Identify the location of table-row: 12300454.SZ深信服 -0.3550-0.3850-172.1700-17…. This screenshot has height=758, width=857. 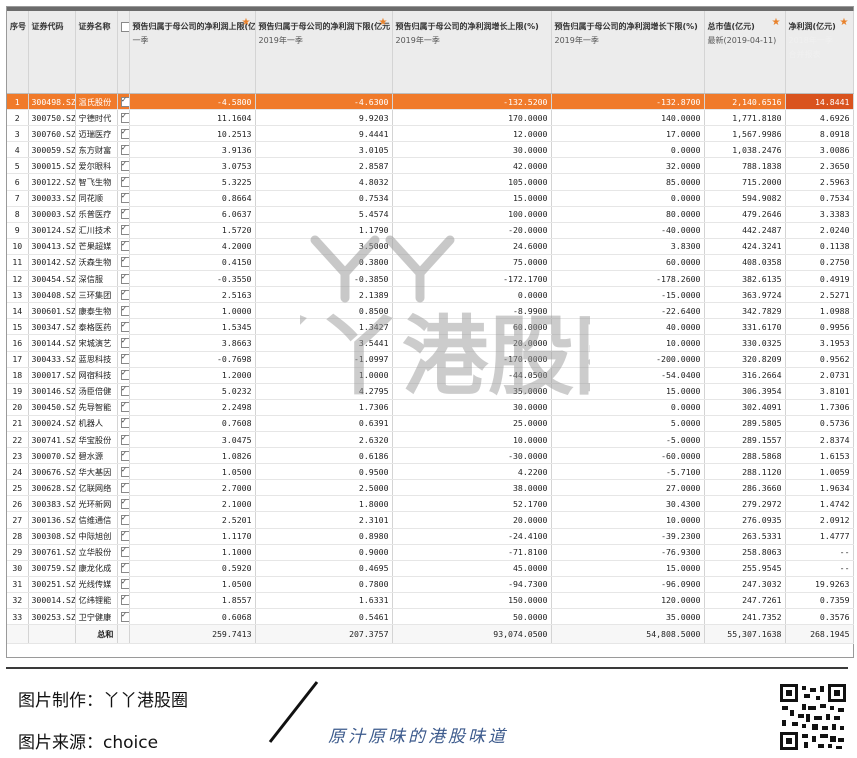
(430, 279).